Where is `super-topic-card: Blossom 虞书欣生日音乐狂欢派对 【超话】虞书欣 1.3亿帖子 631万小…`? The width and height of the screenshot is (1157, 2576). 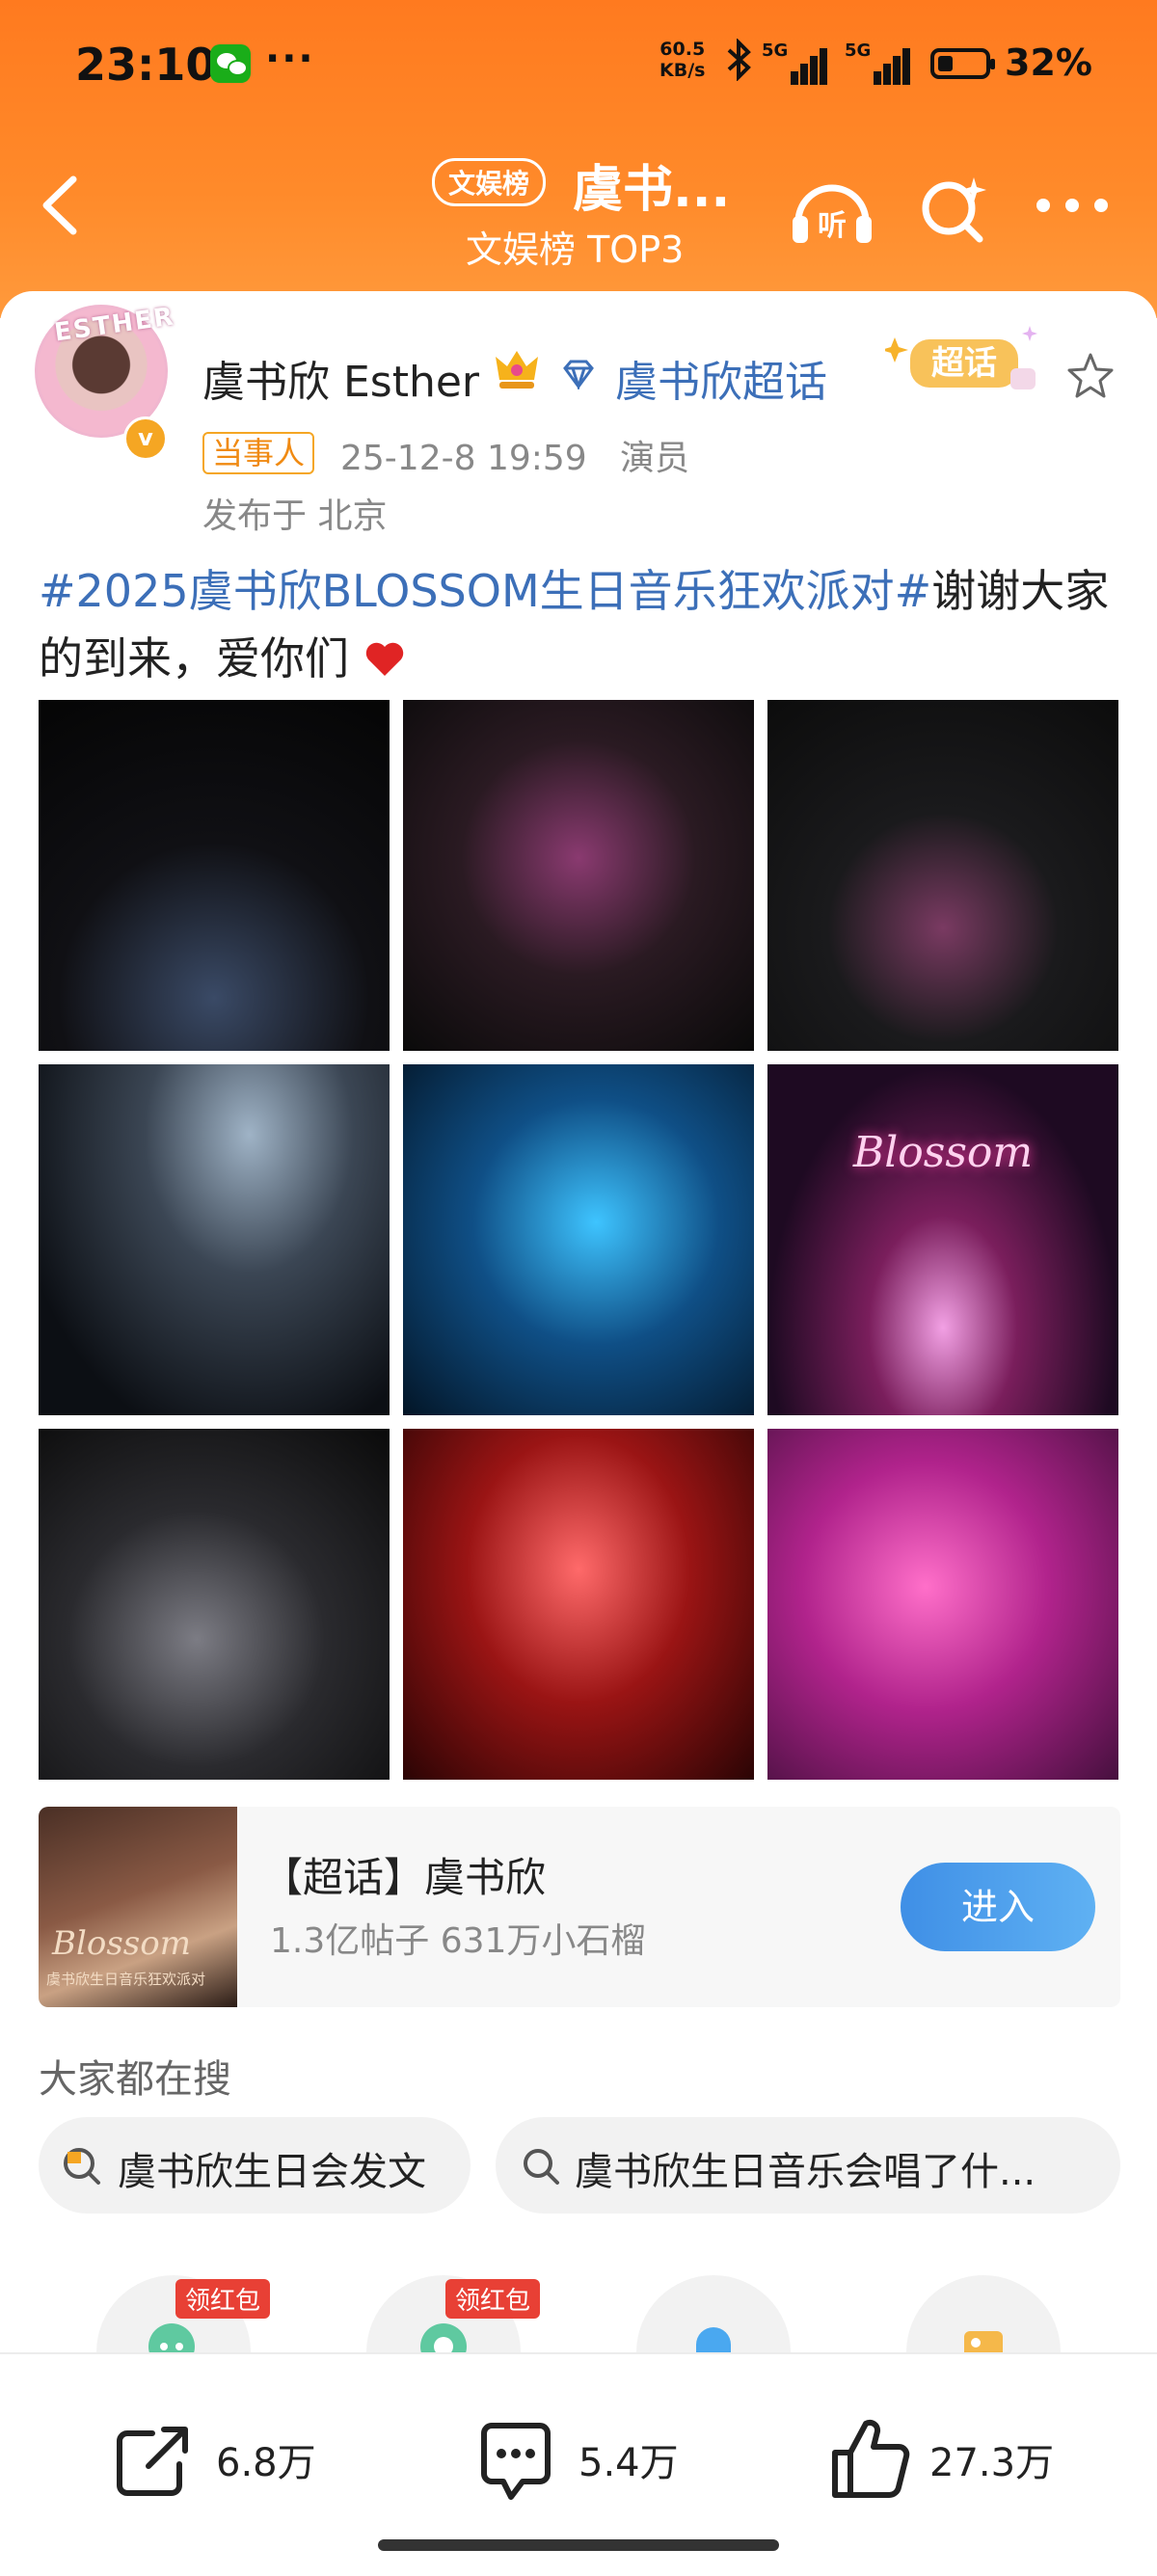
super-topic-card: Blossom 虞书欣生日音乐狂欢派对 【超话】虞书欣 1.3亿帖子 631万小… is located at coordinates (579, 1907).